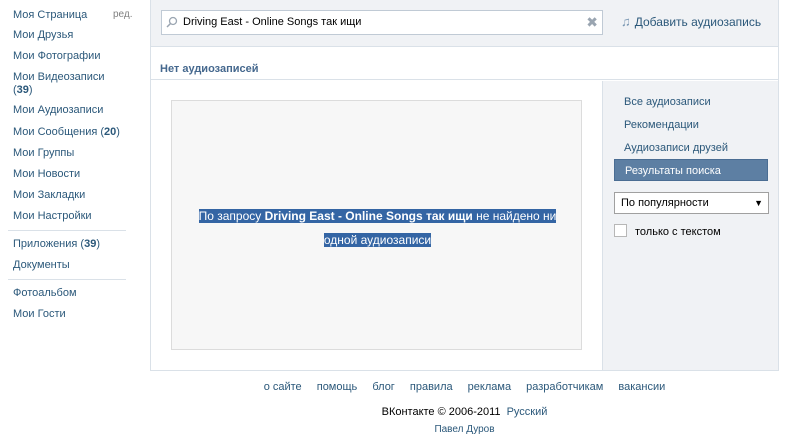 The width and height of the screenshot is (786, 441). I want to click on nav-my-page: Моя Страница, so click(50, 15).